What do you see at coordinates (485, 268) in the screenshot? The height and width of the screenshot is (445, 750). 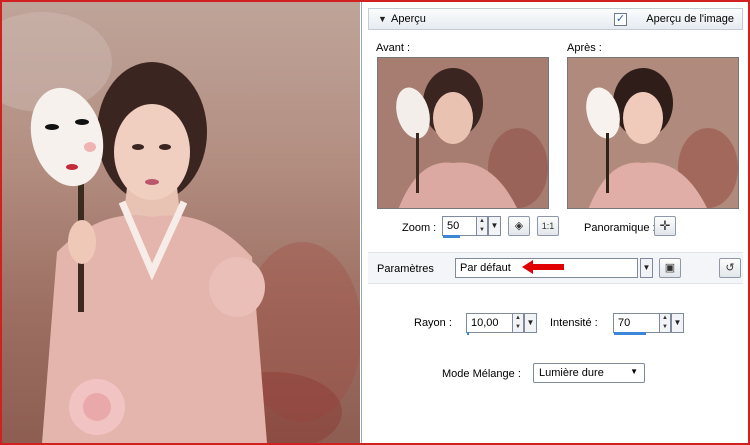 I see `preset-value: Par défaut` at bounding box center [485, 268].